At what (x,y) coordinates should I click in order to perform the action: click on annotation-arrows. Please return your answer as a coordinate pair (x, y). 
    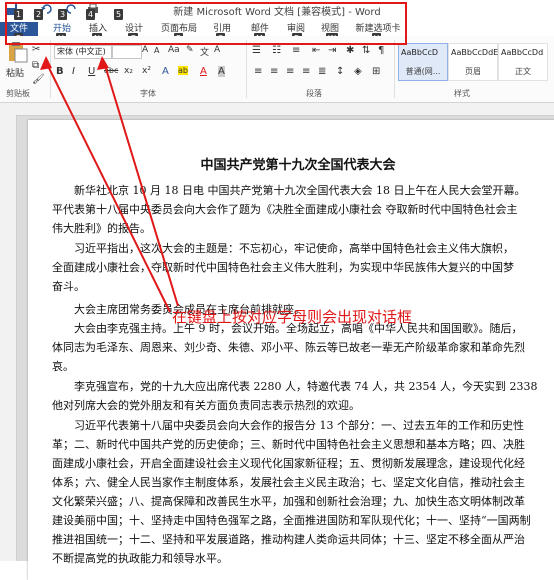
    Looking at the image, I should click on (109, 184).